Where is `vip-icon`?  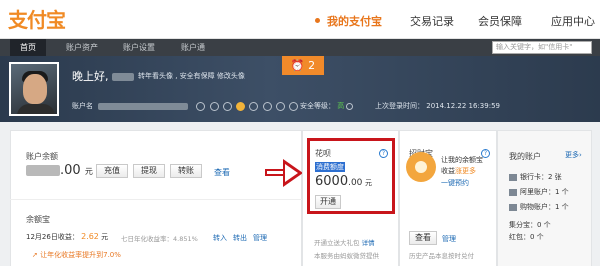 vip-icon is located at coordinates (241, 106).